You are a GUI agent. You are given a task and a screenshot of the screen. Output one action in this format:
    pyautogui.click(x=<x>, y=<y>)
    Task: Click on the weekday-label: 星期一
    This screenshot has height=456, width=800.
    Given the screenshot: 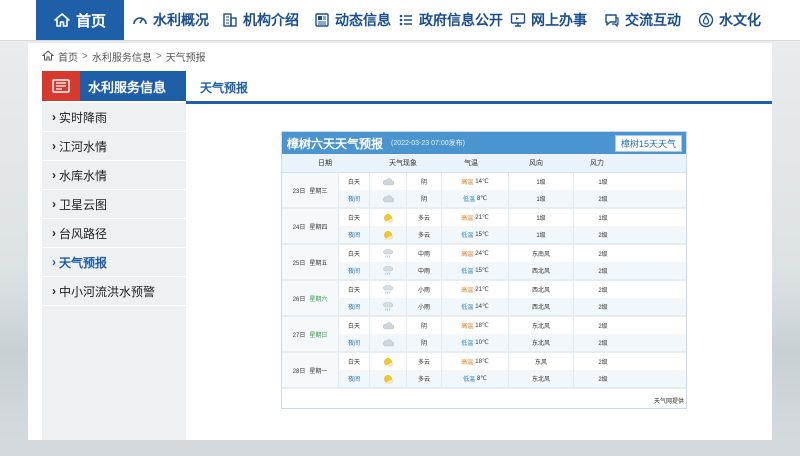 What is the action you would take?
    pyautogui.click(x=318, y=371)
    